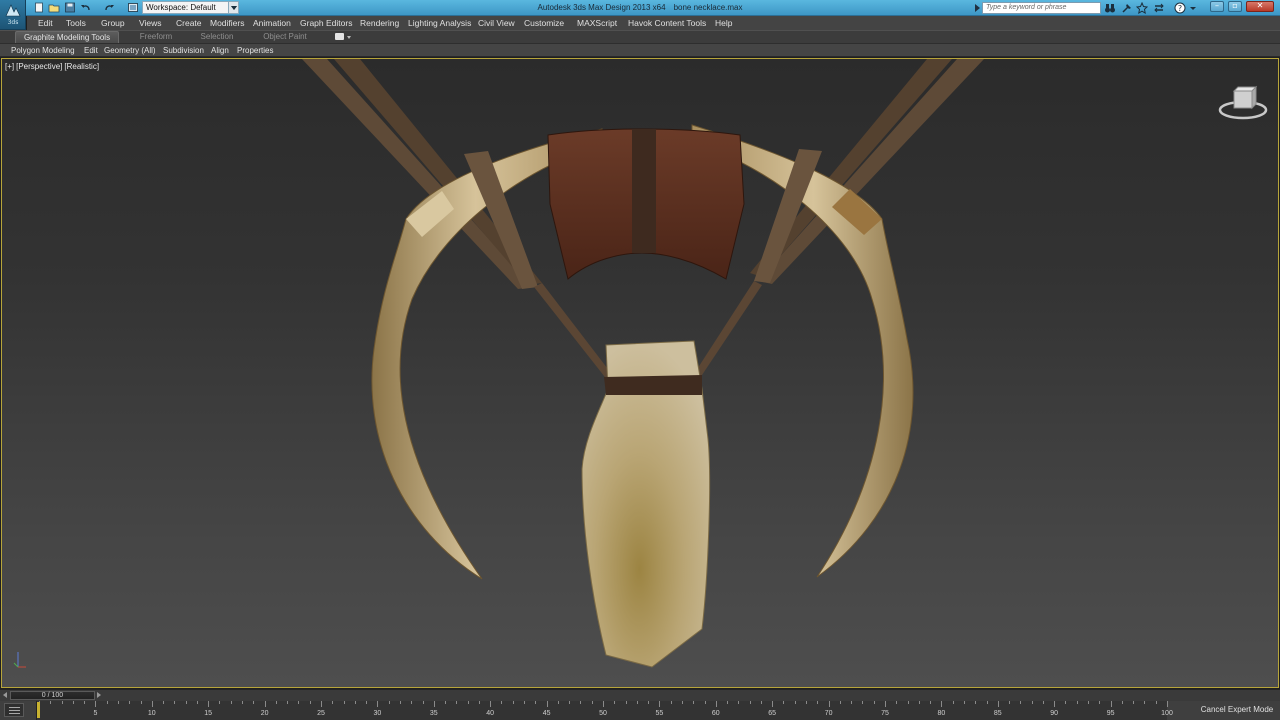  Describe the element at coordinates (183, 50) in the screenshot. I see `panel-subdivision: Subdivision` at that location.